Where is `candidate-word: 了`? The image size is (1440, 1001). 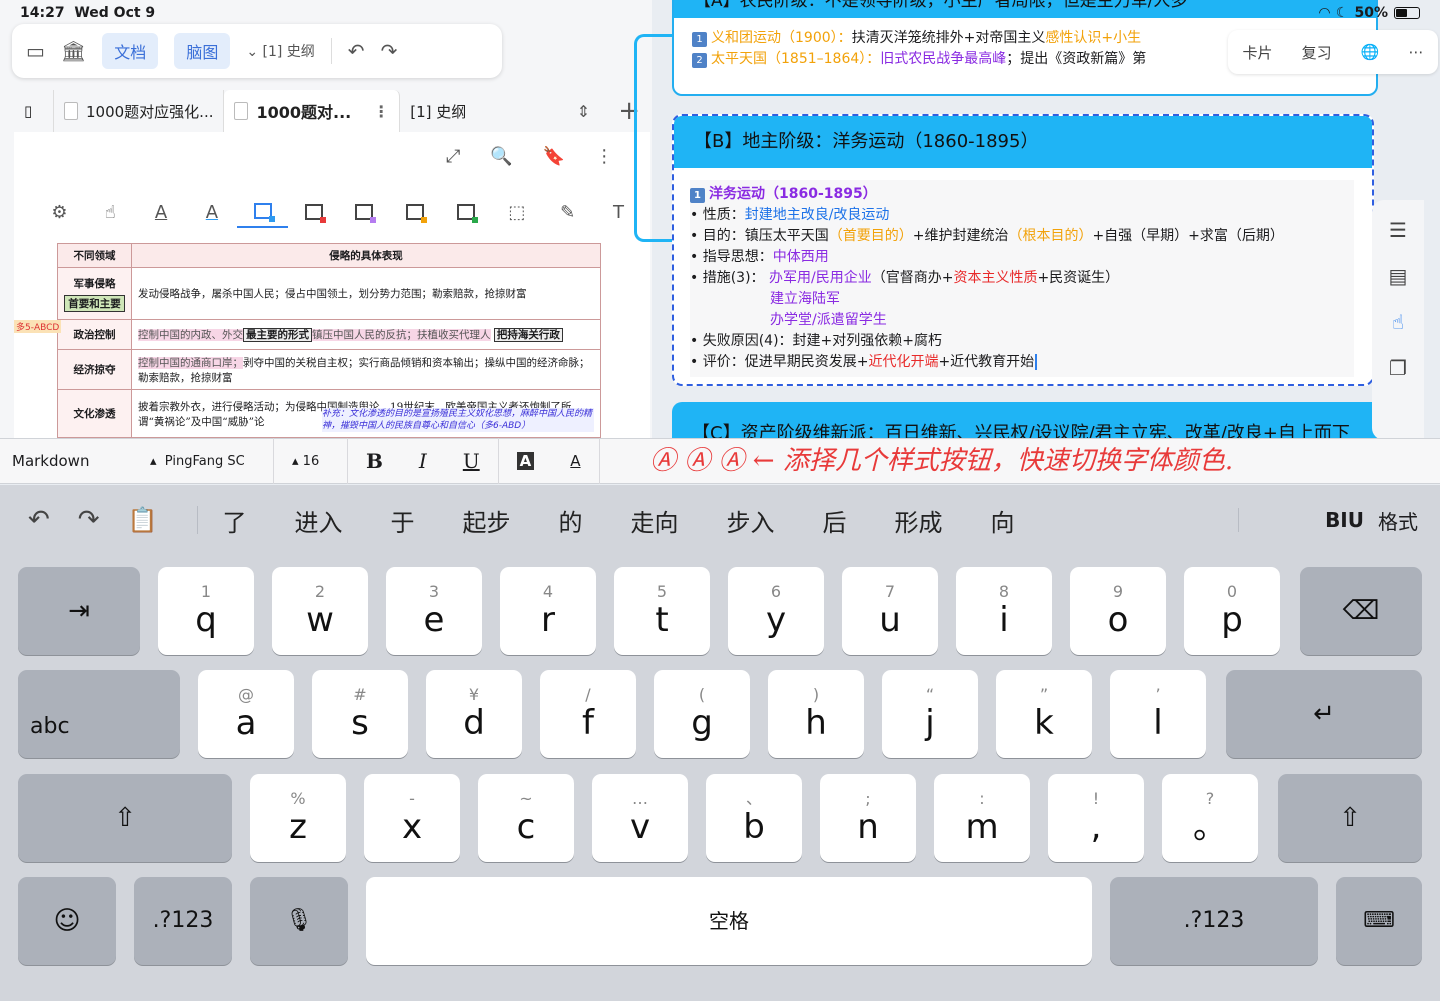
candidate-word: 了 is located at coordinates (234, 520).